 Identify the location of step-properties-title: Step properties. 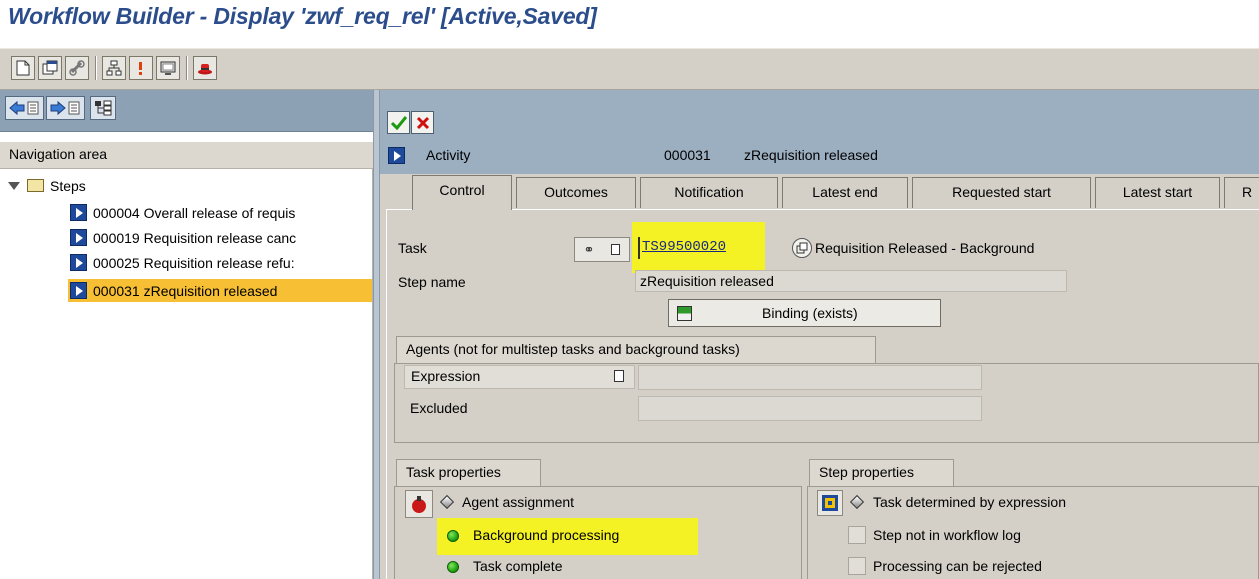
(881, 472).